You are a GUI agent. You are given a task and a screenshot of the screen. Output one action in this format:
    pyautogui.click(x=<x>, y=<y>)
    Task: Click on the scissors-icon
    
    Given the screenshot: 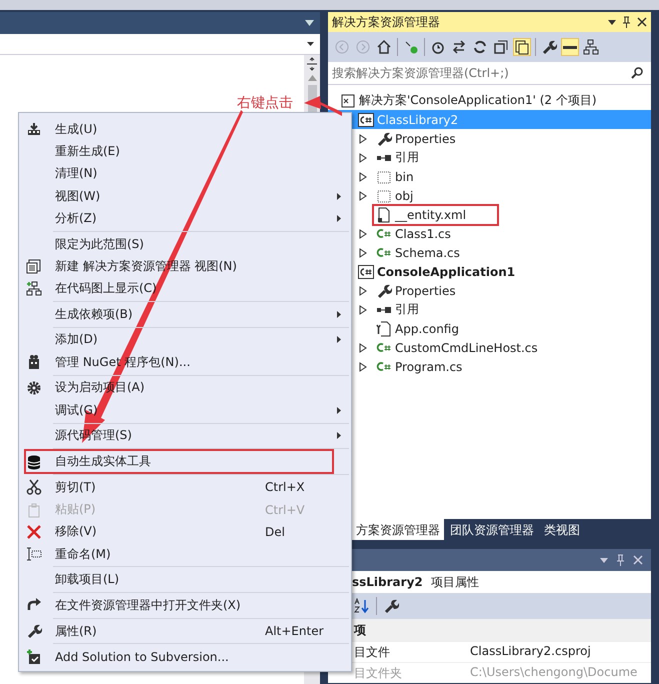 What is the action you would take?
    pyautogui.click(x=34, y=487)
    